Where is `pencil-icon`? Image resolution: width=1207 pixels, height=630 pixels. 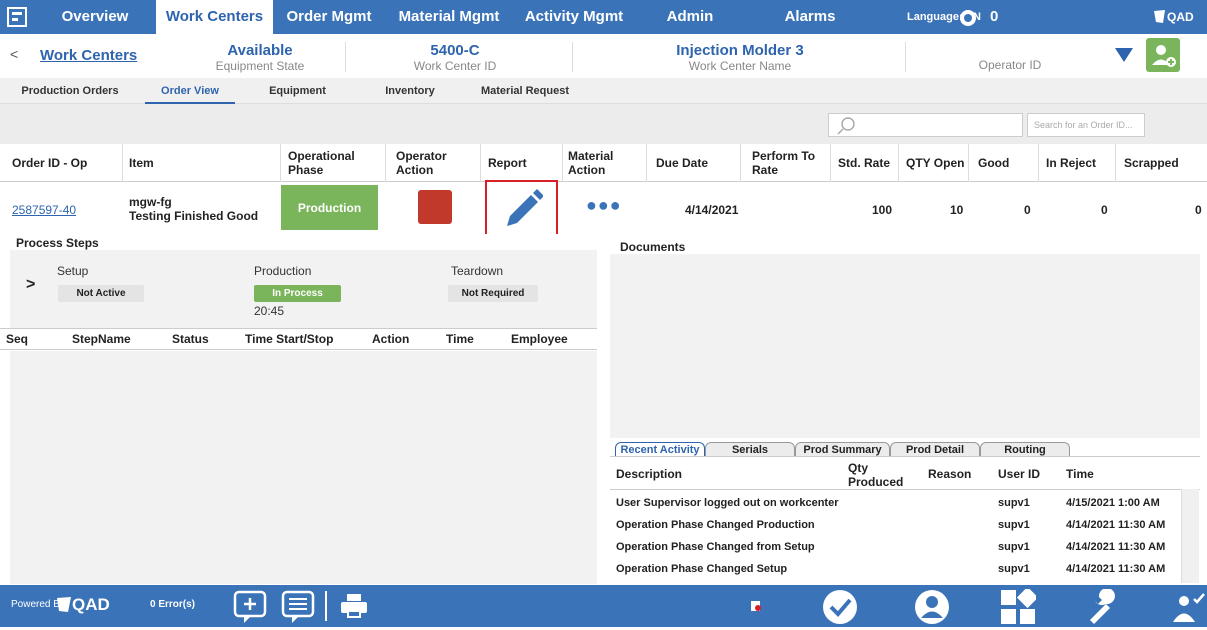
pencil-icon is located at coordinates (525, 207).